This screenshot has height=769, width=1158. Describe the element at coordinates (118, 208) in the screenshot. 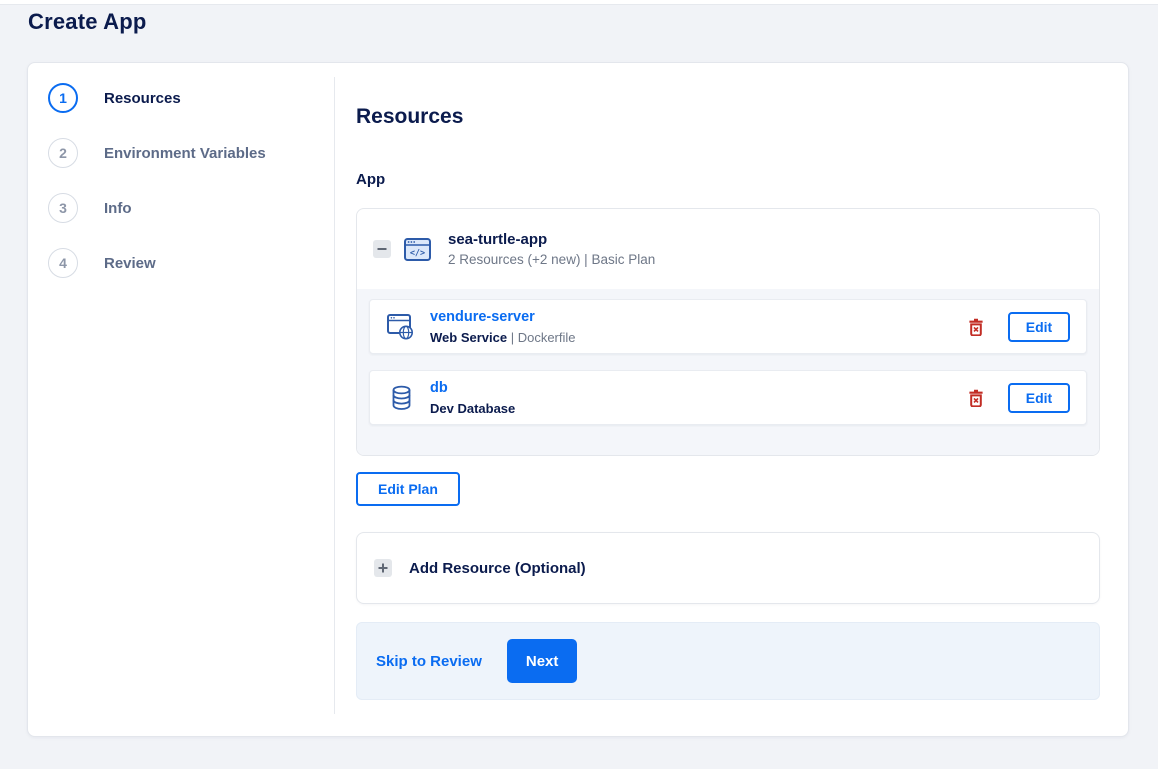

I see `step-label: Info` at that location.